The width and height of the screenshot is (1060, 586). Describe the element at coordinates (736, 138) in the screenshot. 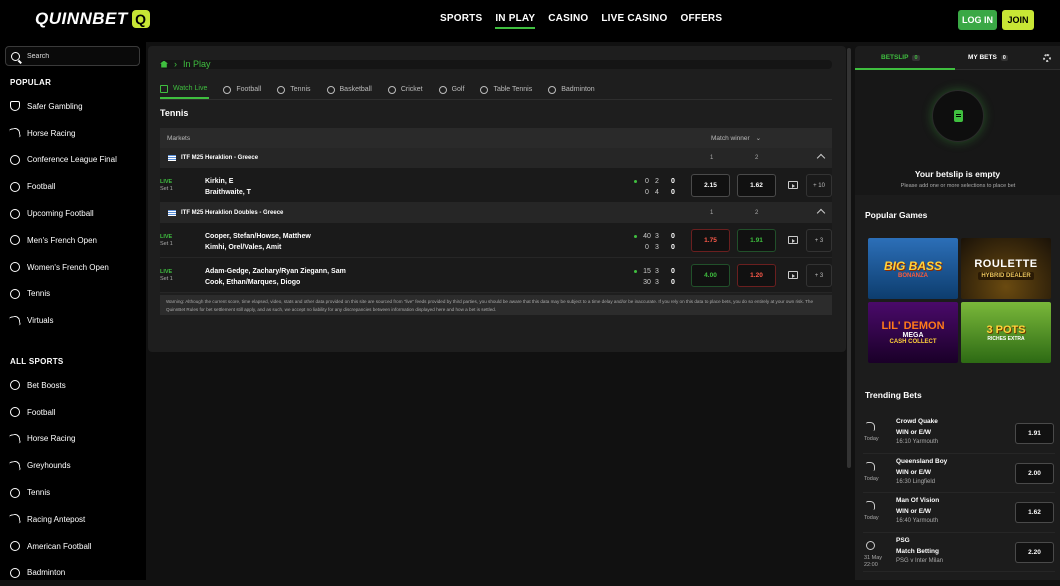

I see `match-winner-dropdown: Match winner ⌄` at that location.